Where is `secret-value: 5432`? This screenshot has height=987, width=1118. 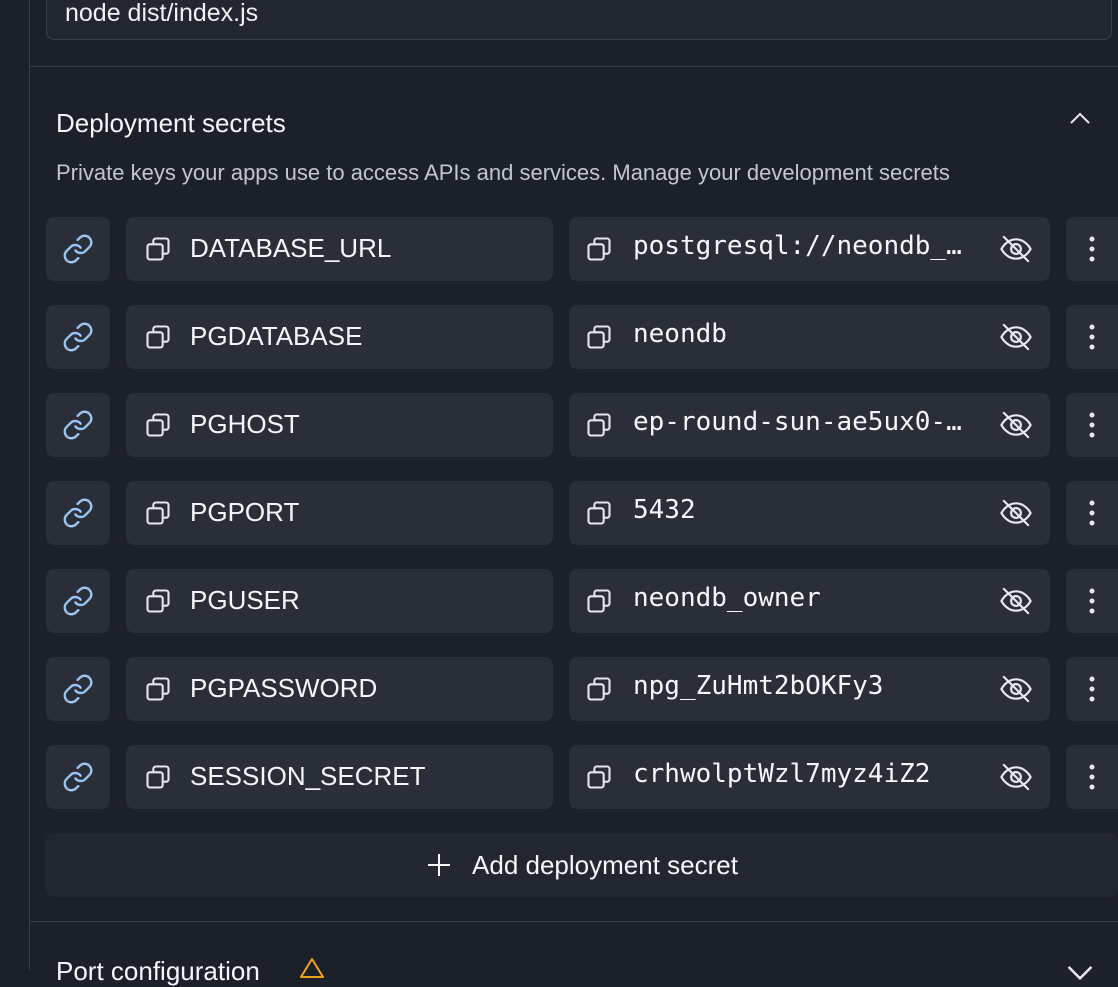
secret-value: 5432 is located at coordinates (664, 510).